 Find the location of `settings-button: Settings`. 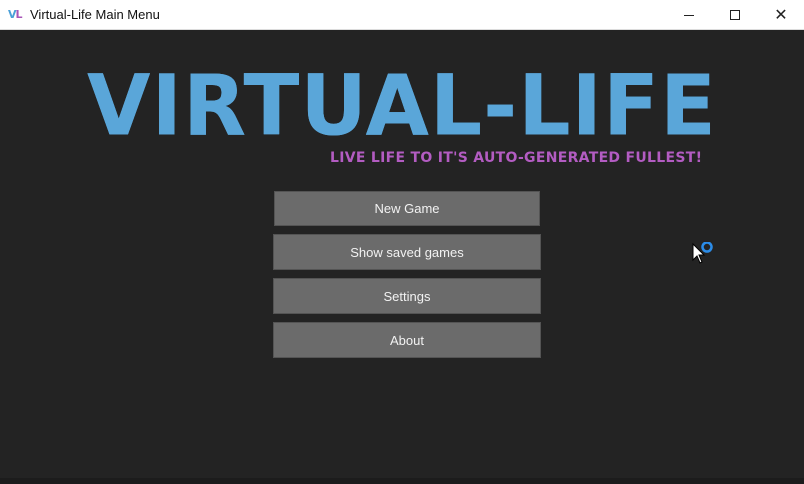

settings-button: Settings is located at coordinates (407, 296).